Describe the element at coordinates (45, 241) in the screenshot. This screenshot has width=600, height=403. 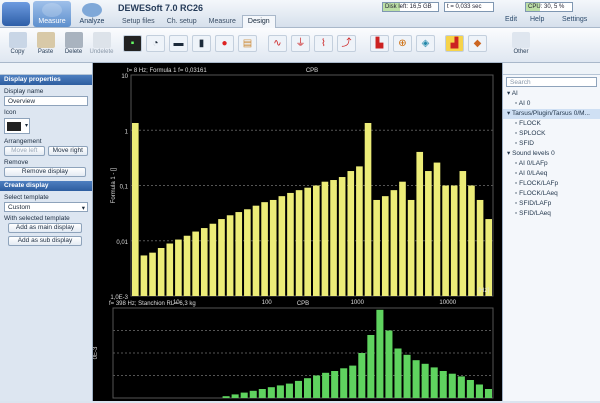
I see `add-sub-display-button: Add as sub display` at that location.